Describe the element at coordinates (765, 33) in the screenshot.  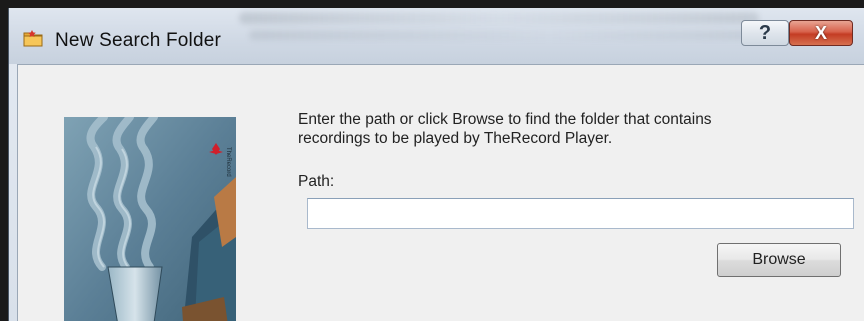
I see `help-button: ?` at that location.